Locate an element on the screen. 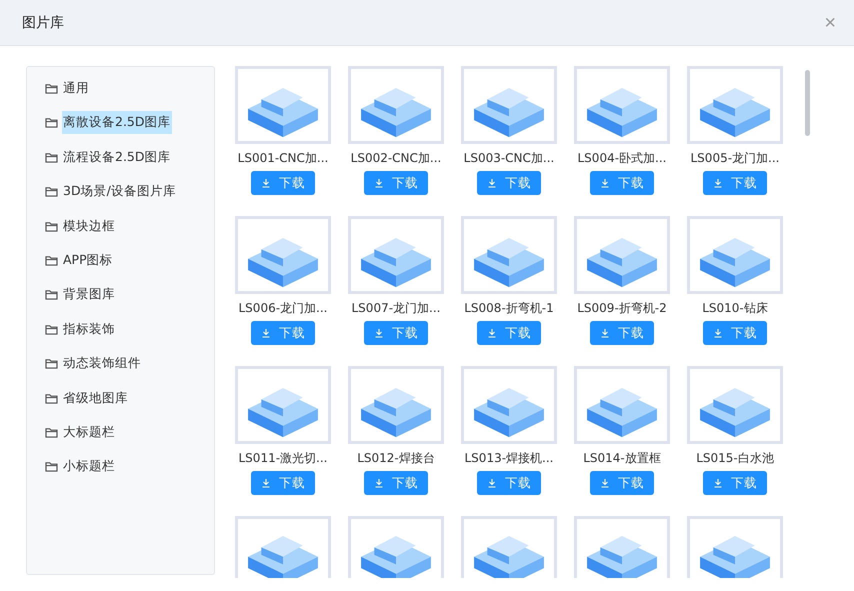 The image size is (854, 591). image-name: LS009-折弯机-2 is located at coordinates (622, 308).